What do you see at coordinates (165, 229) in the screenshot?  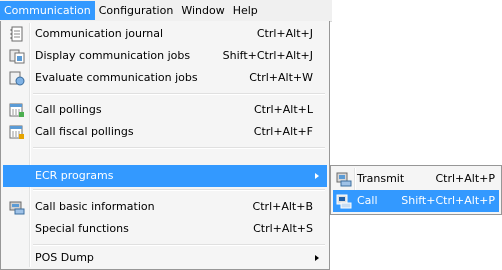 I see `menu-item-special-functions: Special functions Ctrl+Alt+S` at bounding box center [165, 229].